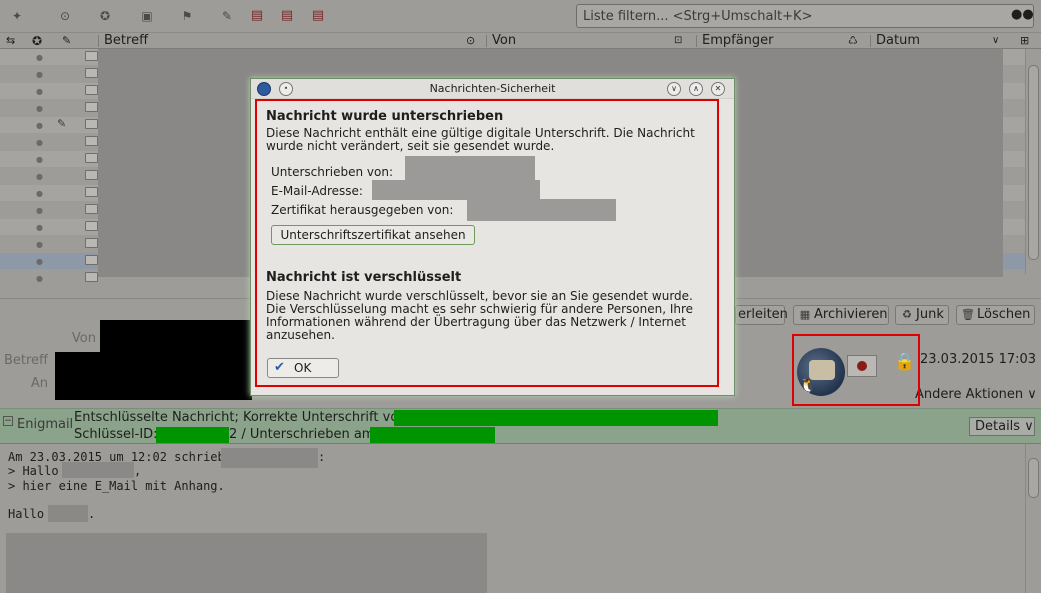 This screenshot has height=593, width=1041. What do you see at coordinates (8, 421) in the screenshot?
I see `collapse-icon: −` at bounding box center [8, 421].